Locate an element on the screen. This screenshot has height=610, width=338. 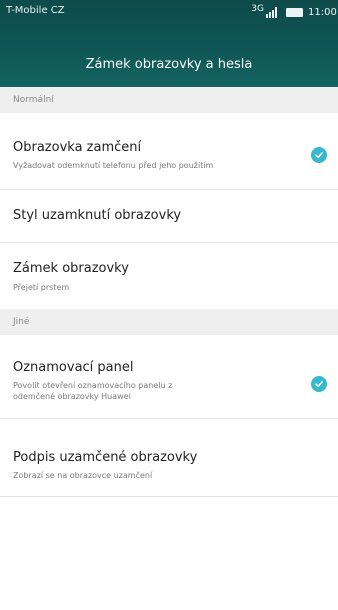
item-title: Oznamovací panel is located at coordinates (73, 367).